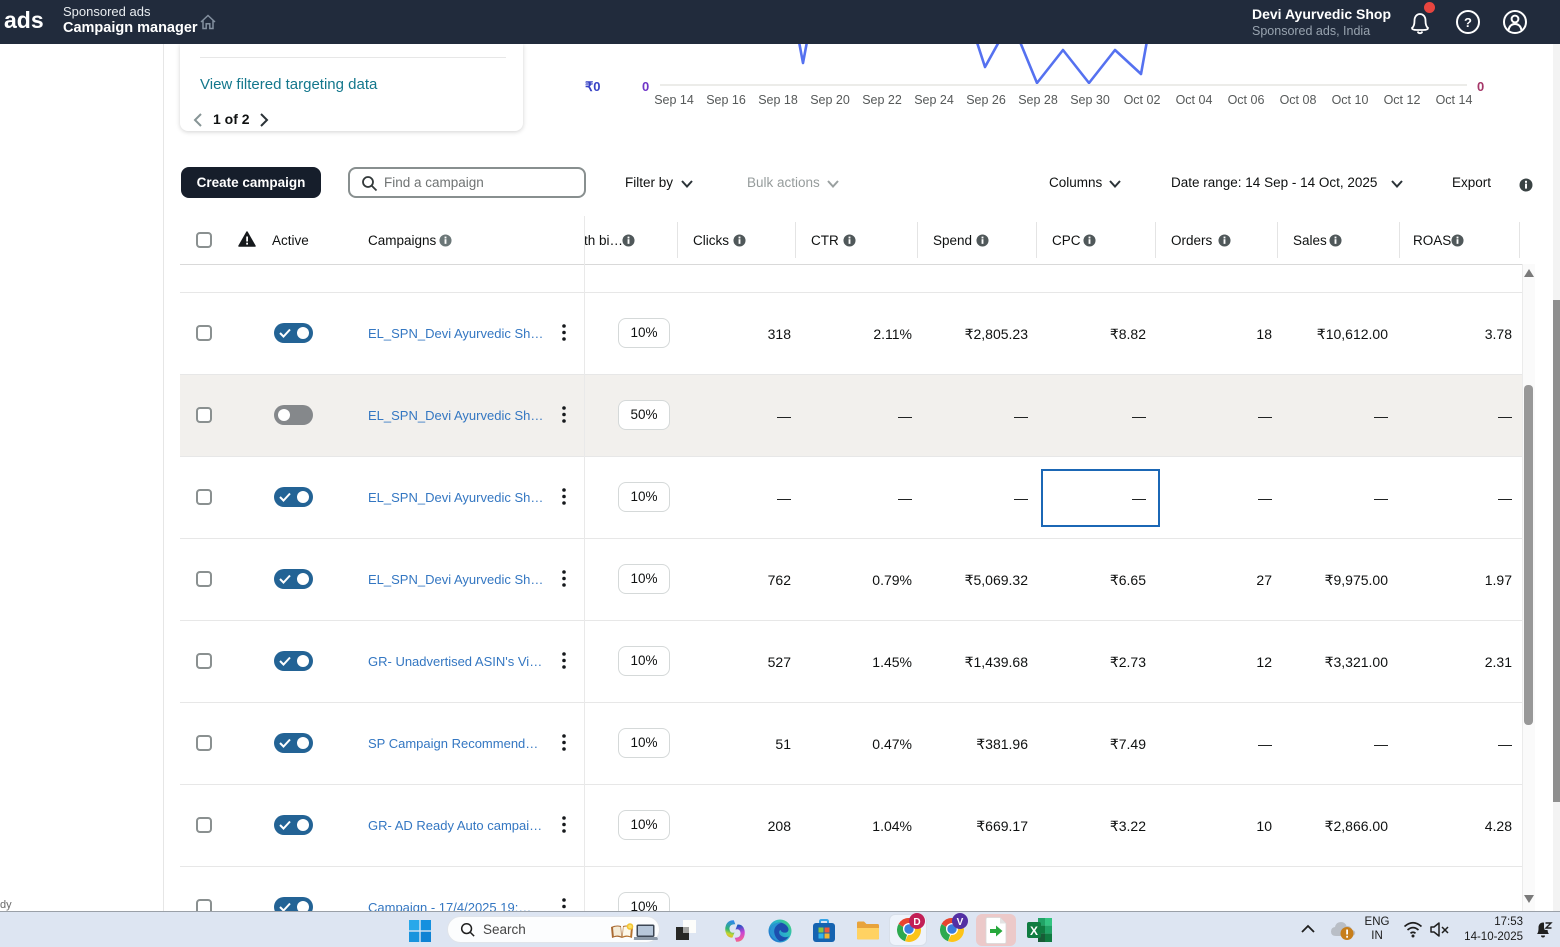 Image resolution: width=1560 pixels, height=947 pixels. Describe the element at coordinates (960, 922) in the screenshot. I see `svg-text: V` at that location.